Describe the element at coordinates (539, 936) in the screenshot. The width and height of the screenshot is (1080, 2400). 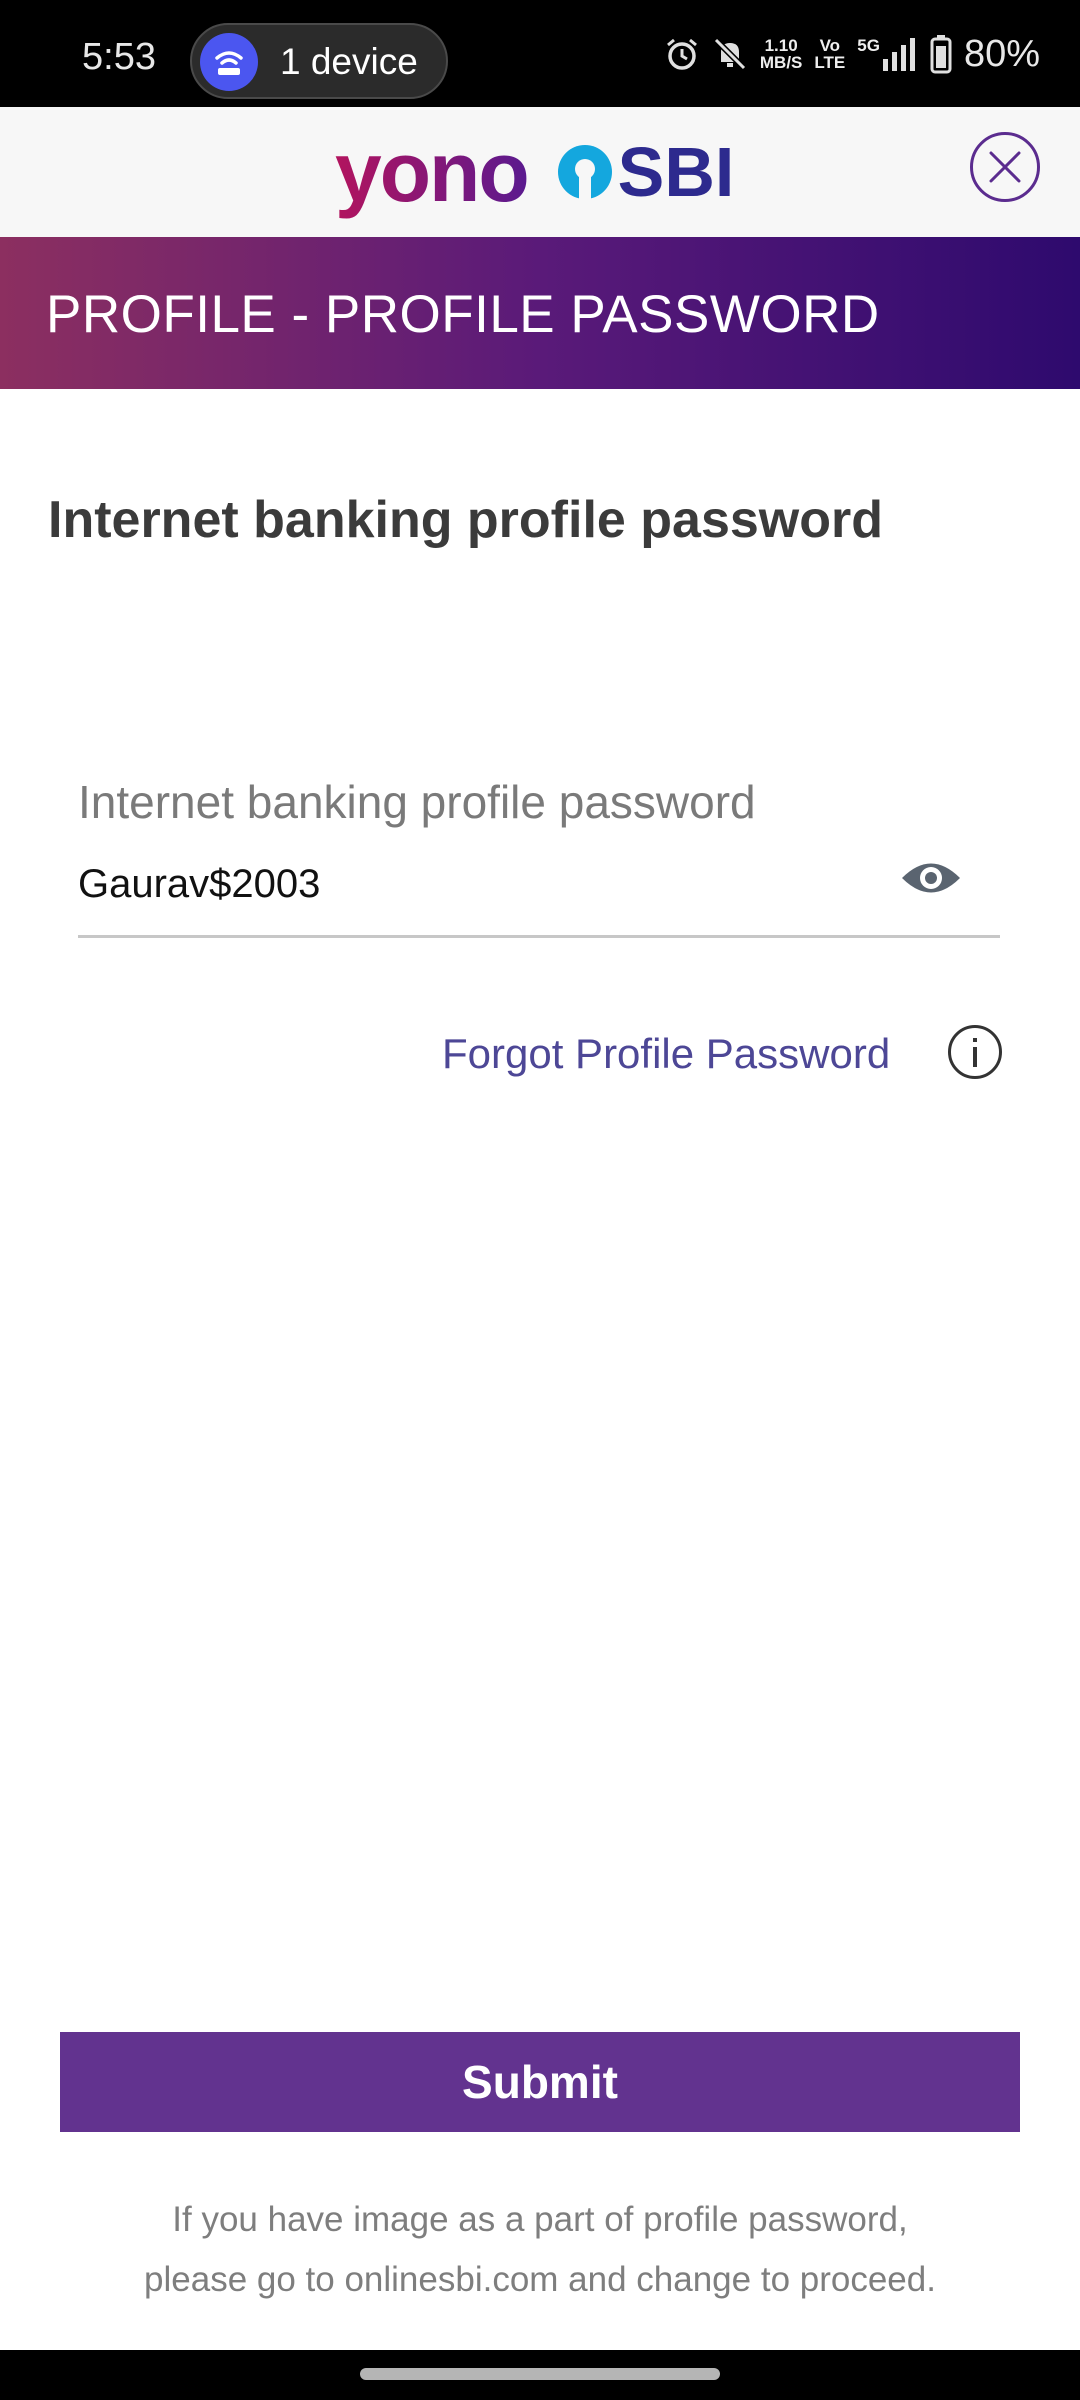
I see `password-field-underline` at that location.